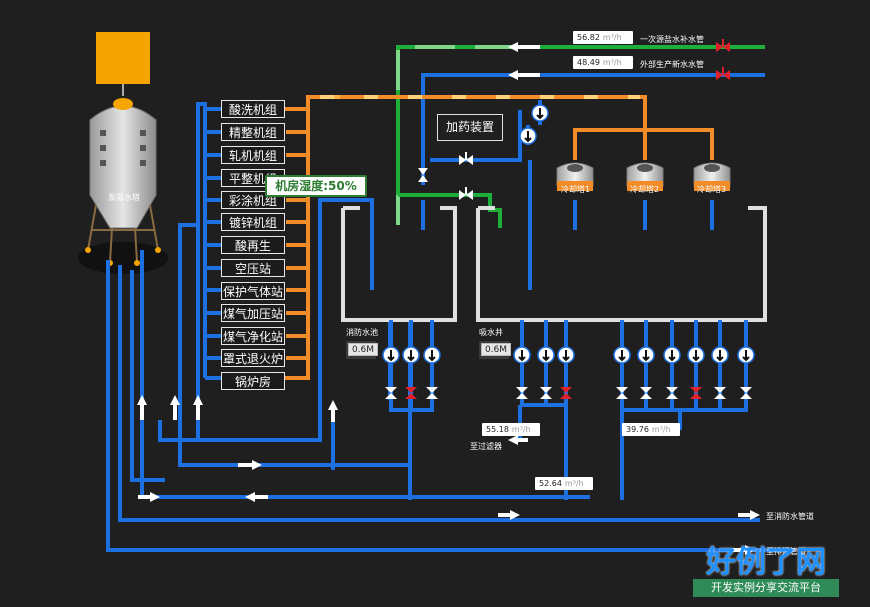 The height and width of the screenshot is (607, 870). Describe the element at coordinates (496, 349) in the screenshot. I see `suction-well-level: 0.6M` at that location.